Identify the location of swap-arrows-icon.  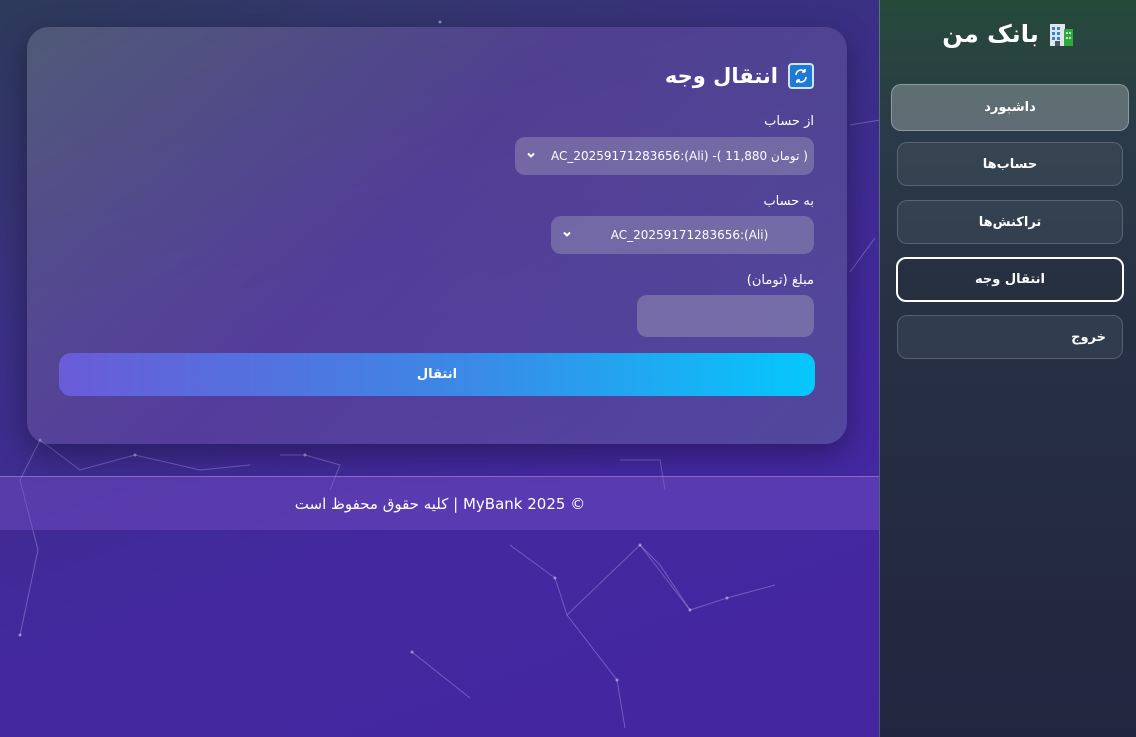
(801, 76).